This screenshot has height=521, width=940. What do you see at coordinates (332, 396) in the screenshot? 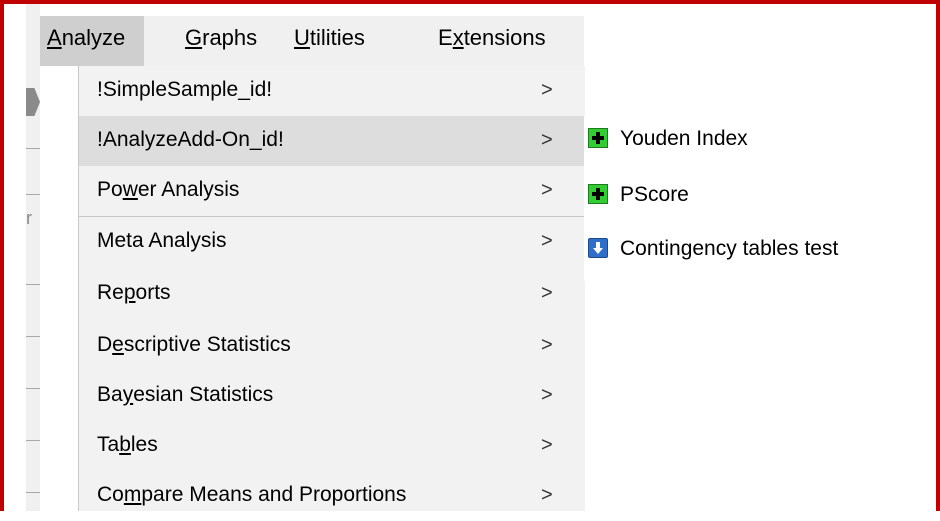
I see `menu-item-bayesian-statistics: Bayesian Statistics >` at bounding box center [332, 396].